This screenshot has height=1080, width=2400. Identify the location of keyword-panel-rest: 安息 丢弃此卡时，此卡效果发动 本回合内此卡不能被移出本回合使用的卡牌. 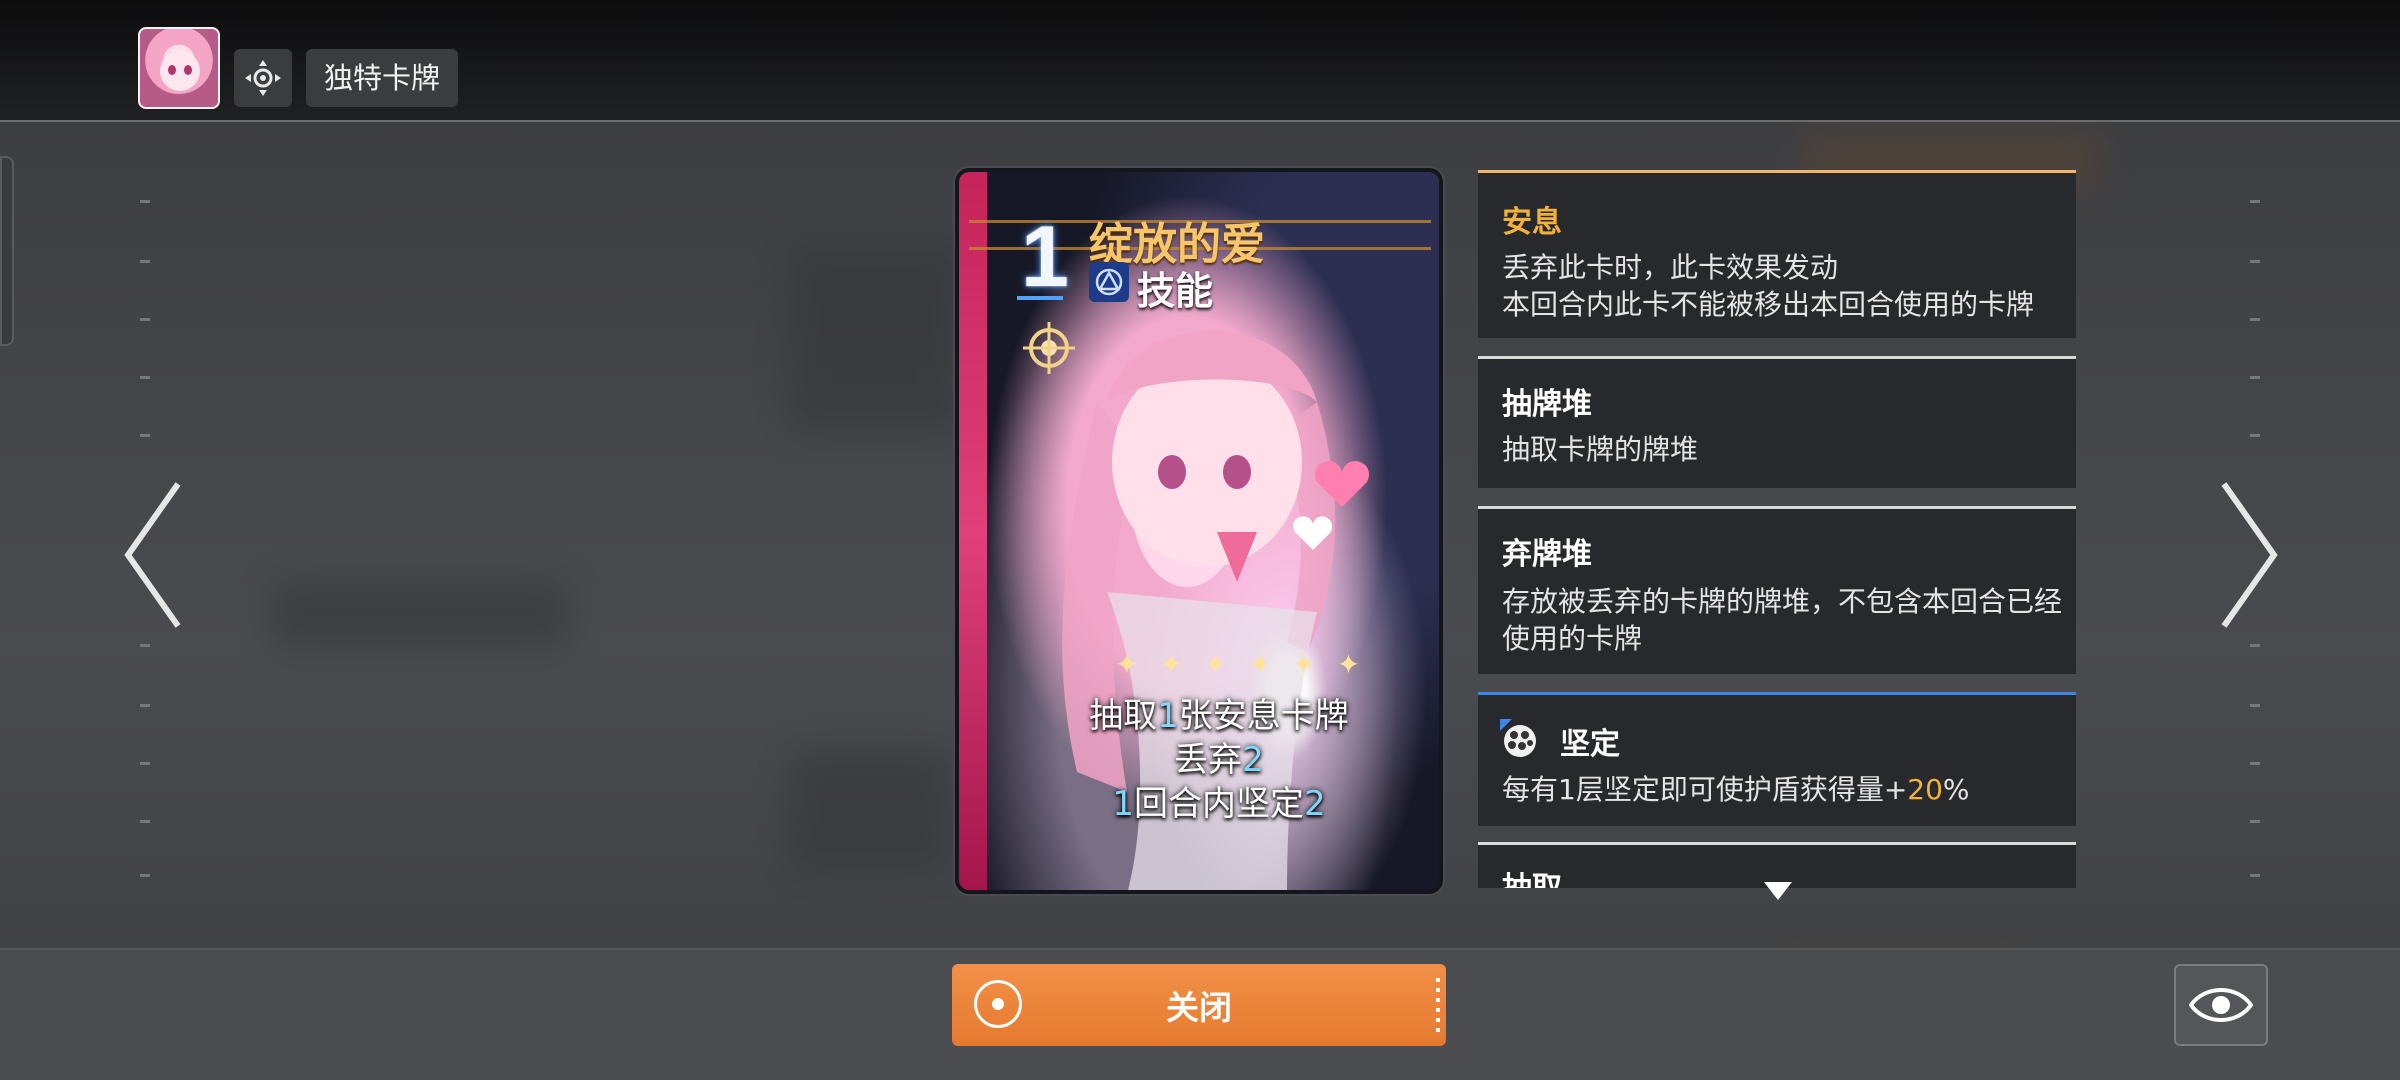
(1777, 254).